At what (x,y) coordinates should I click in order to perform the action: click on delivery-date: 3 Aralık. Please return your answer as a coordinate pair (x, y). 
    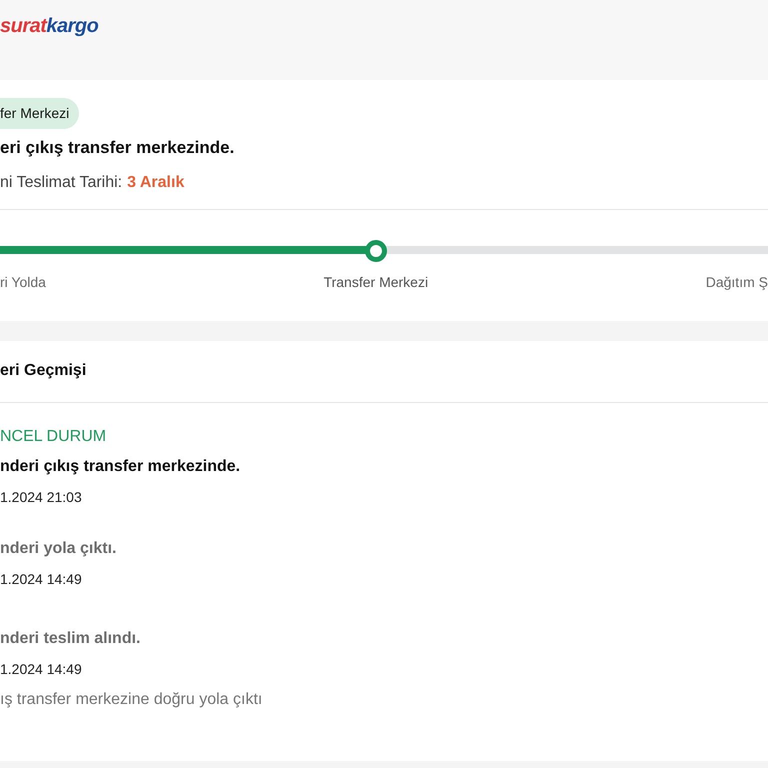
    Looking at the image, I should click on (155, 182).